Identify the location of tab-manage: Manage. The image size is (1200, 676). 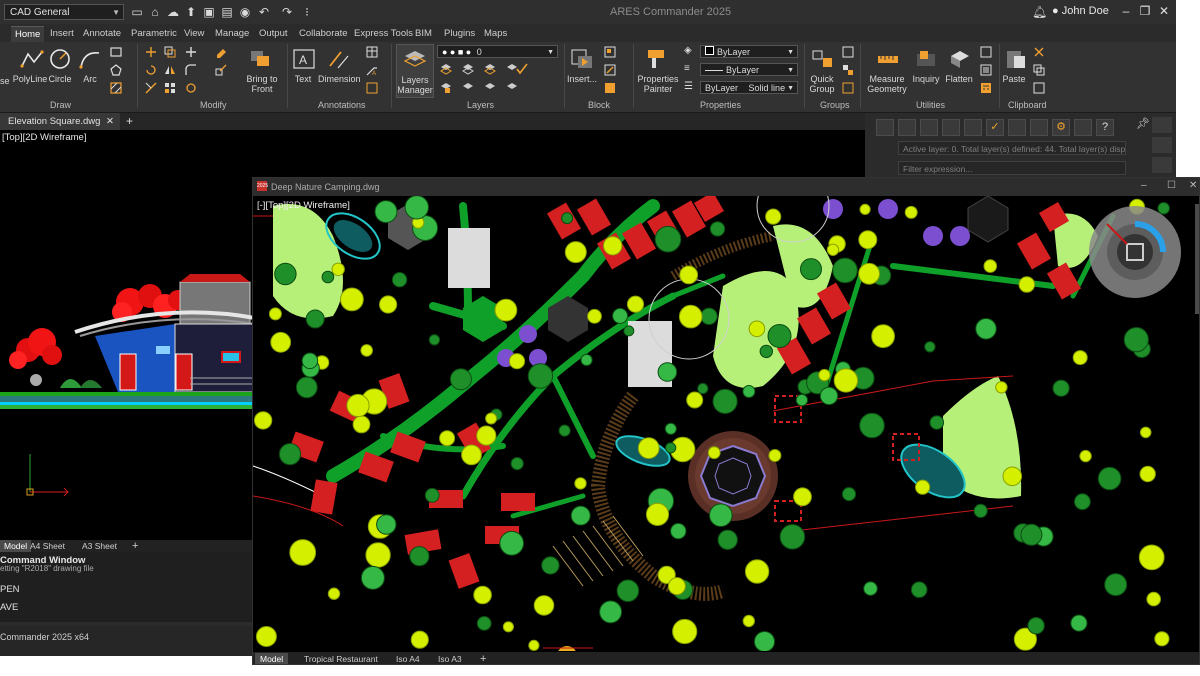
(232, 34).